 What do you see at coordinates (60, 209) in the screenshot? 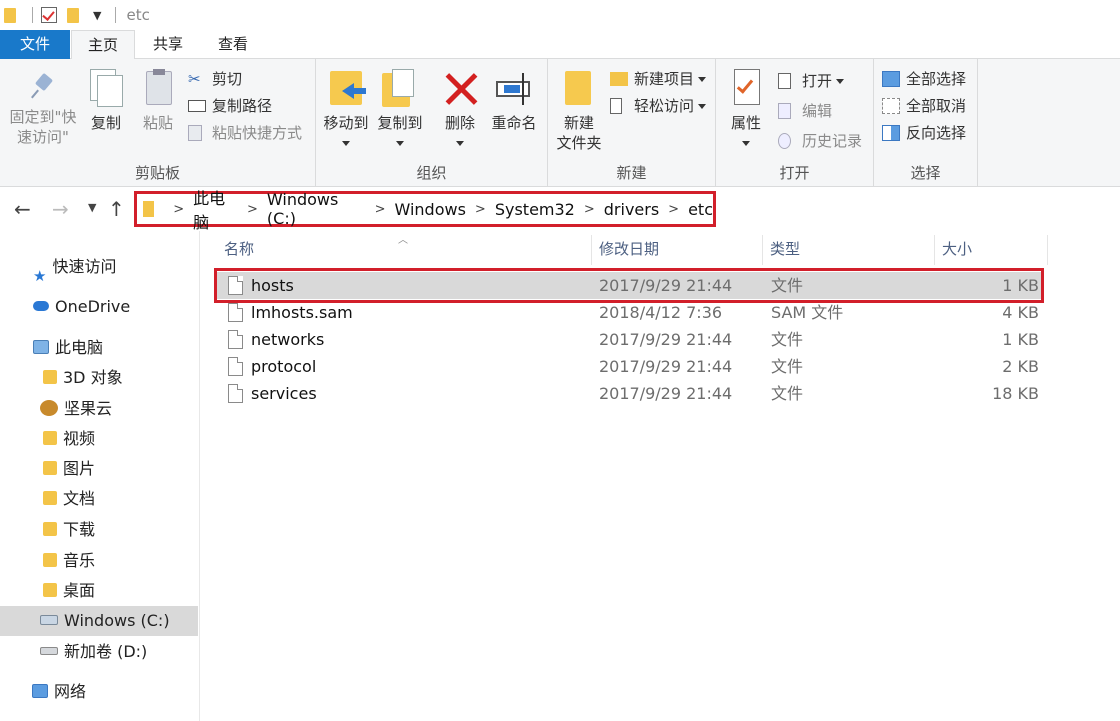
I see `forward-arrow-icon: →` at bounding box center [60, 209].